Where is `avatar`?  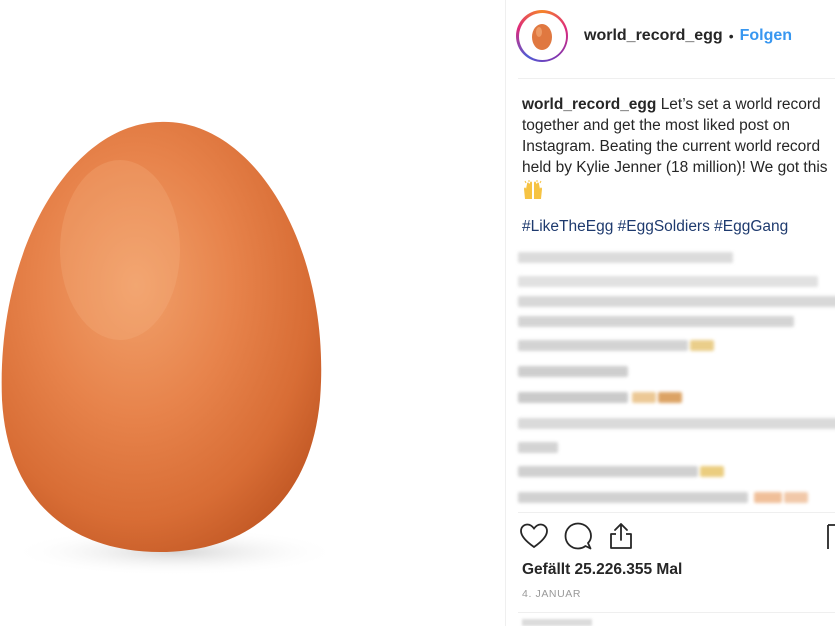 avatar is located at coordinates (542, 36).